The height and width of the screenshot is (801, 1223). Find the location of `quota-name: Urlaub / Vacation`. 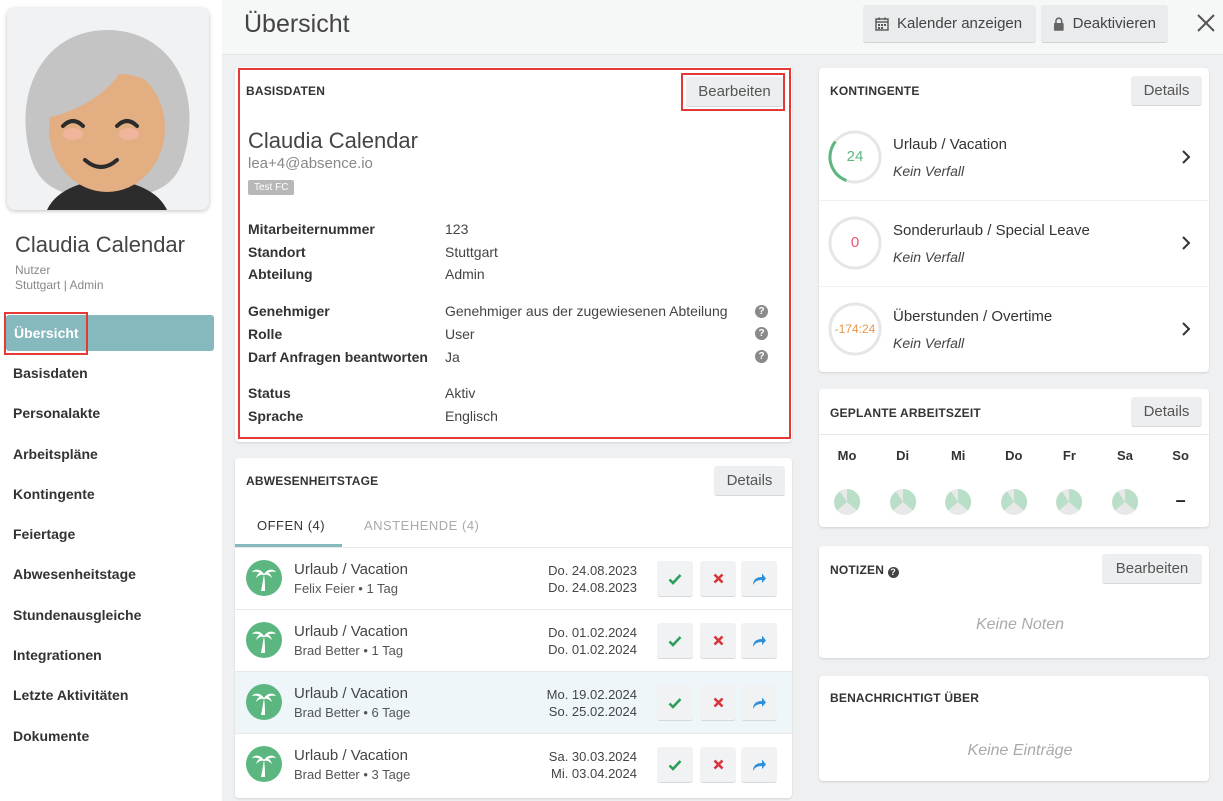

quota-name: Urlaub / Vacation is located at coordinates (950, 144).